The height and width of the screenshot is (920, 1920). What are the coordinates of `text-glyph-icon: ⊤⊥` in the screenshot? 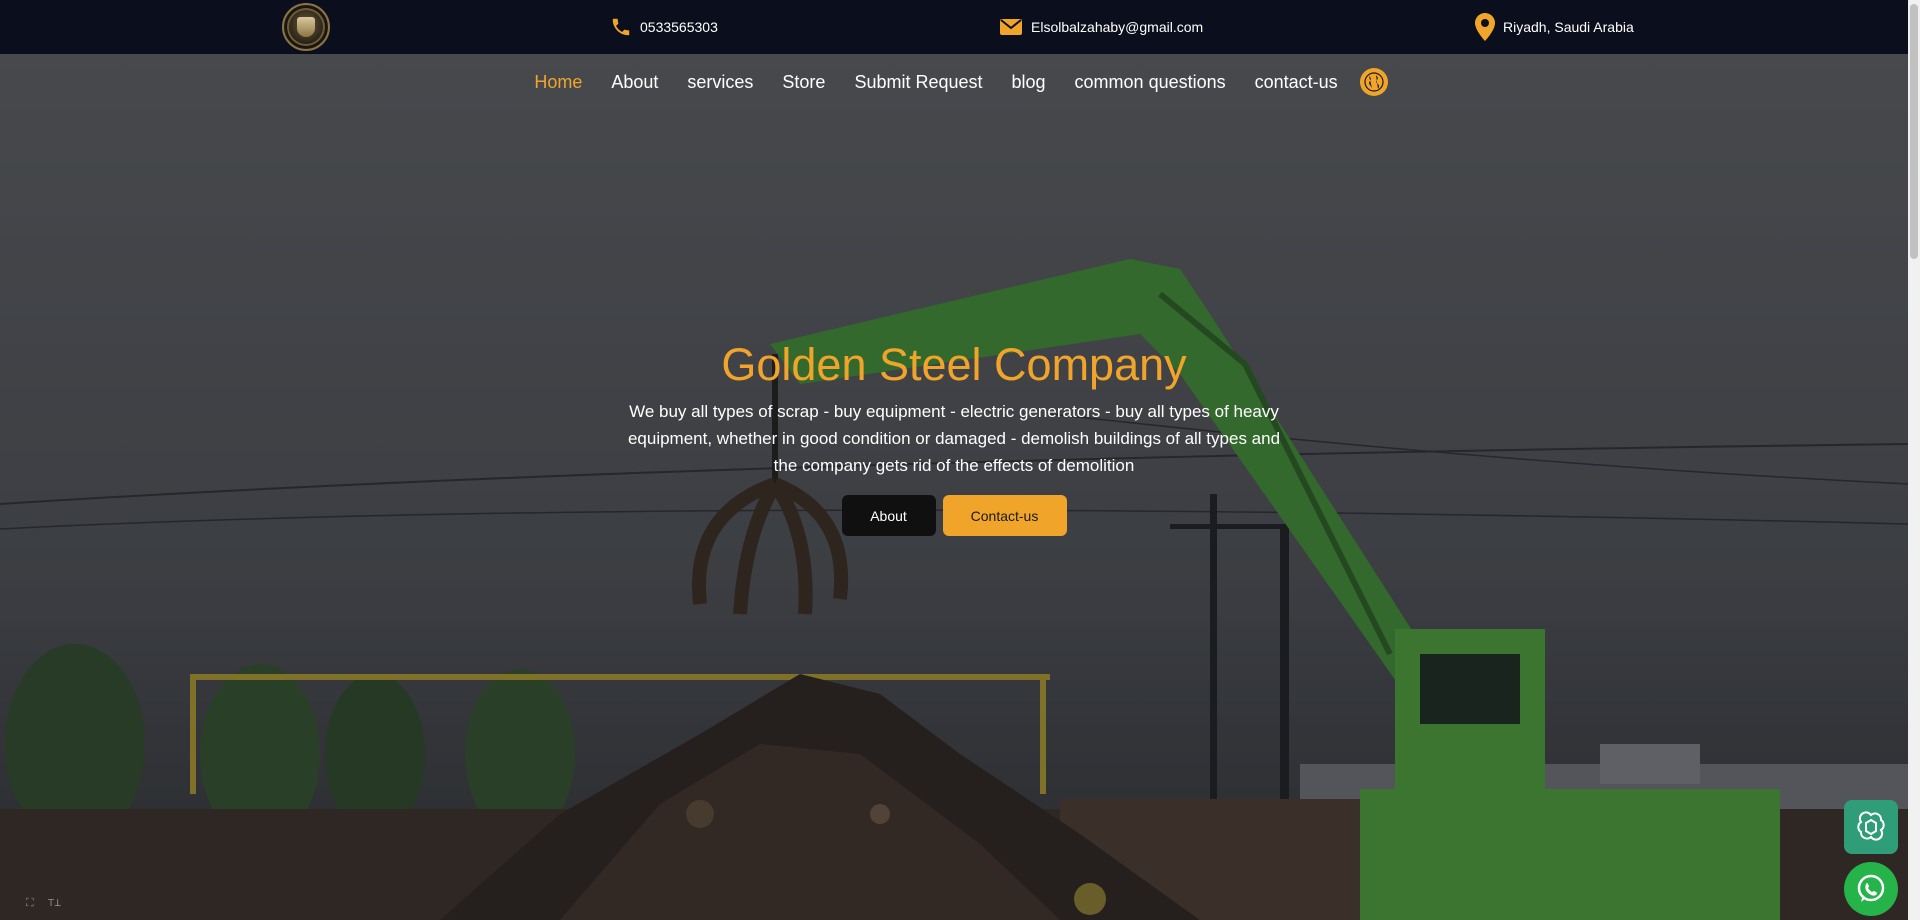 It's located at (54, 903).